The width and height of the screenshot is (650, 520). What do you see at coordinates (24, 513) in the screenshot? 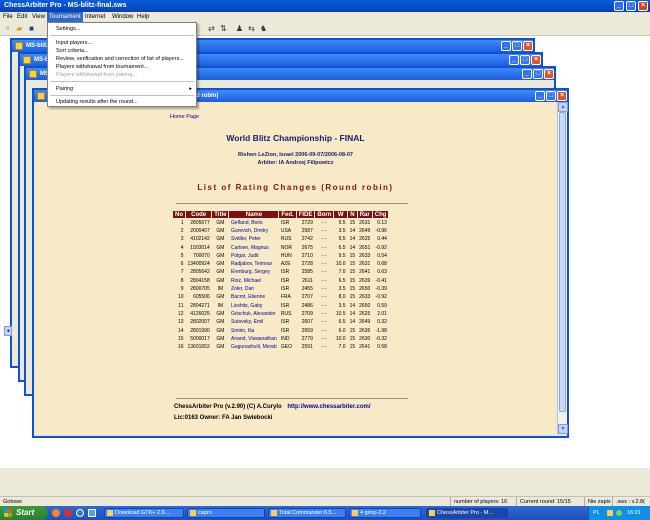
I see `start-button: Start` at bounding box center [24, 513].